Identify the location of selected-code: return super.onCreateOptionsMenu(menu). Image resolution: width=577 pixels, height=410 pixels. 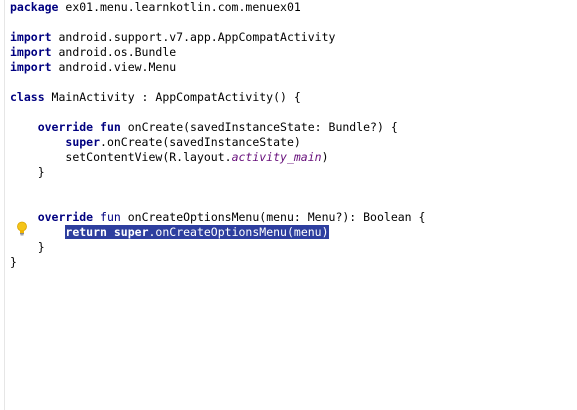
(197, 232).